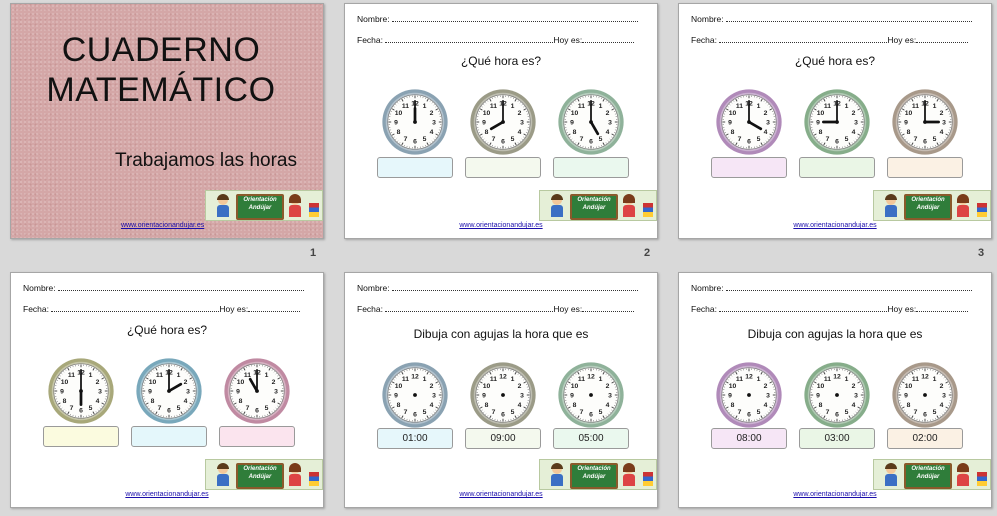 The height and width of the screenshot is (516, 997). I want to click on answer-box-1: 01:00, so click(415, 438).